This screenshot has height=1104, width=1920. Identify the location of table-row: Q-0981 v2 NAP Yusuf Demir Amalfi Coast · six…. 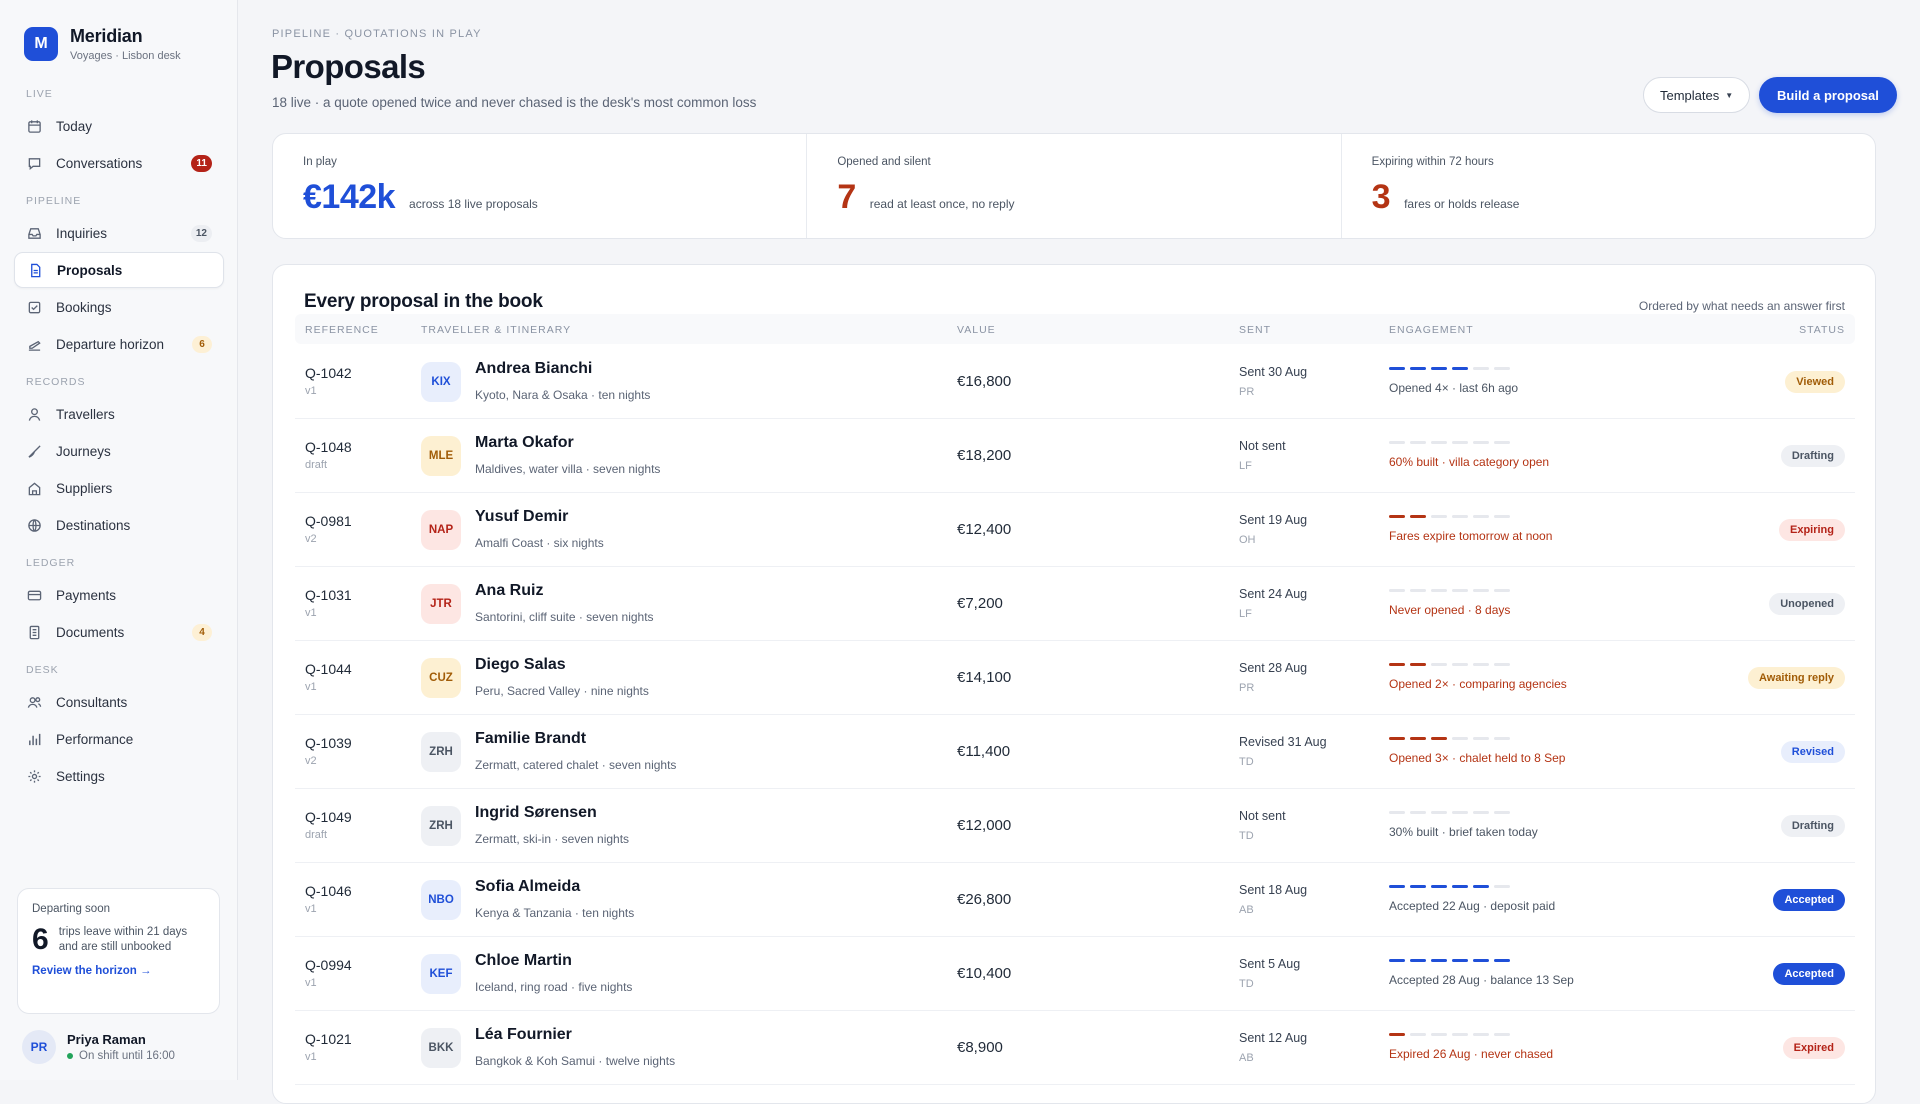
(1075, 530).